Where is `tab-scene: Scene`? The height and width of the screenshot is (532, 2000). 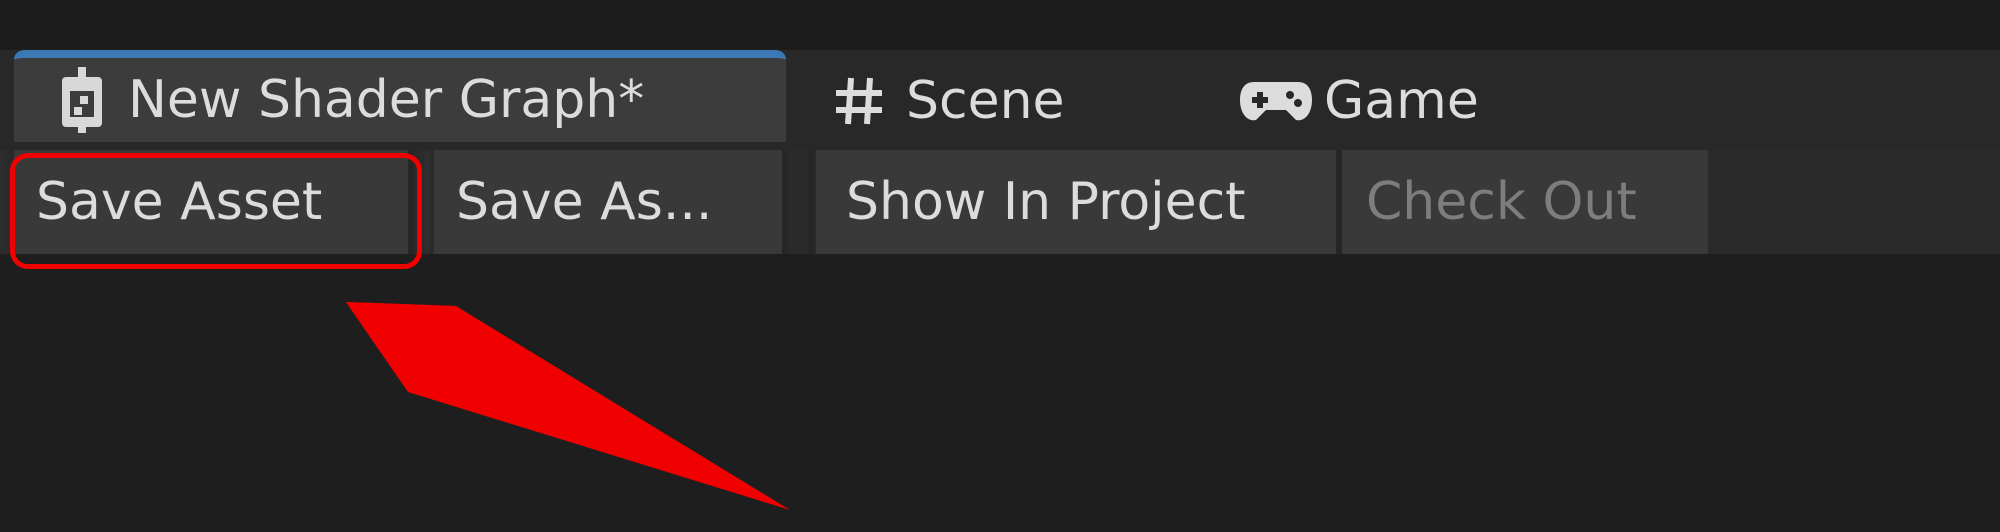
tab-scene: Scene is located at coordinates (984, 101).